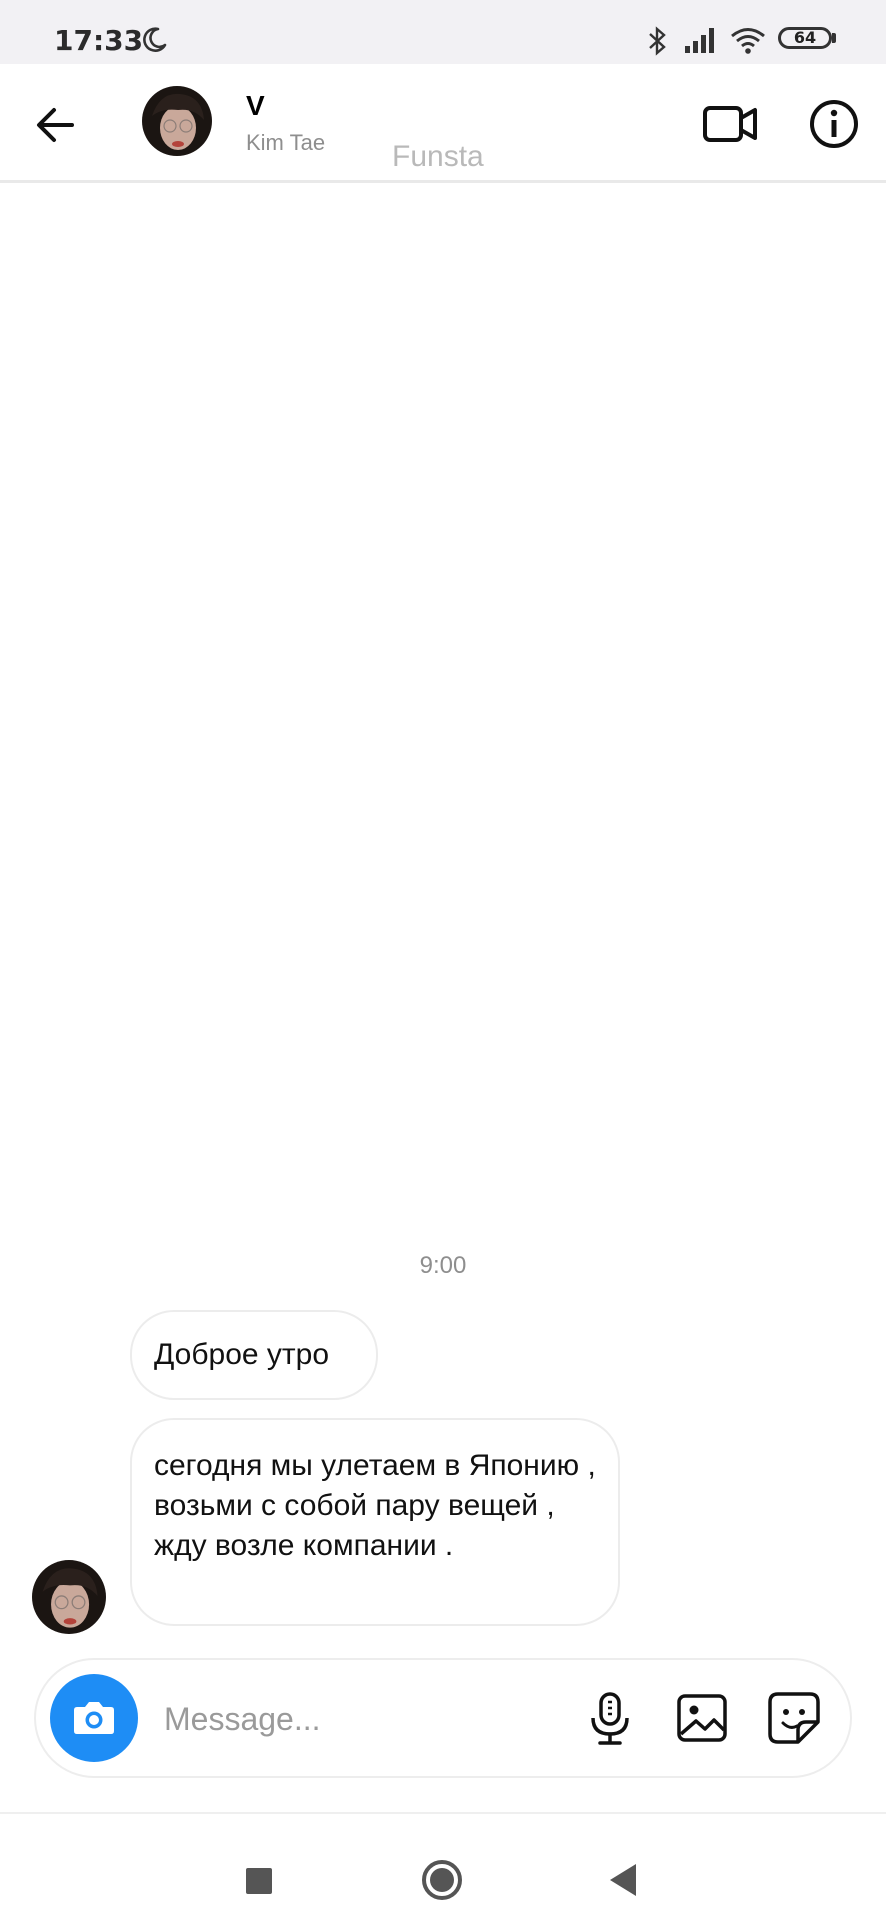 This screenshot has height=1922, width=886. What do you see at coordinates (443, 32) in the screenshot?
I see `status-bar: 17:33 64` at bounding box center [443, 32].